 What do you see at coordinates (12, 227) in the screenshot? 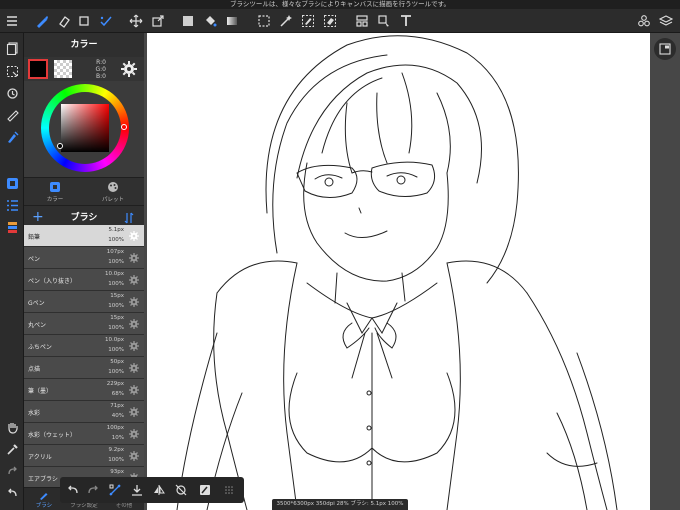
I see `layer-panel-toggle-icon` at bounding box center [12, 227].